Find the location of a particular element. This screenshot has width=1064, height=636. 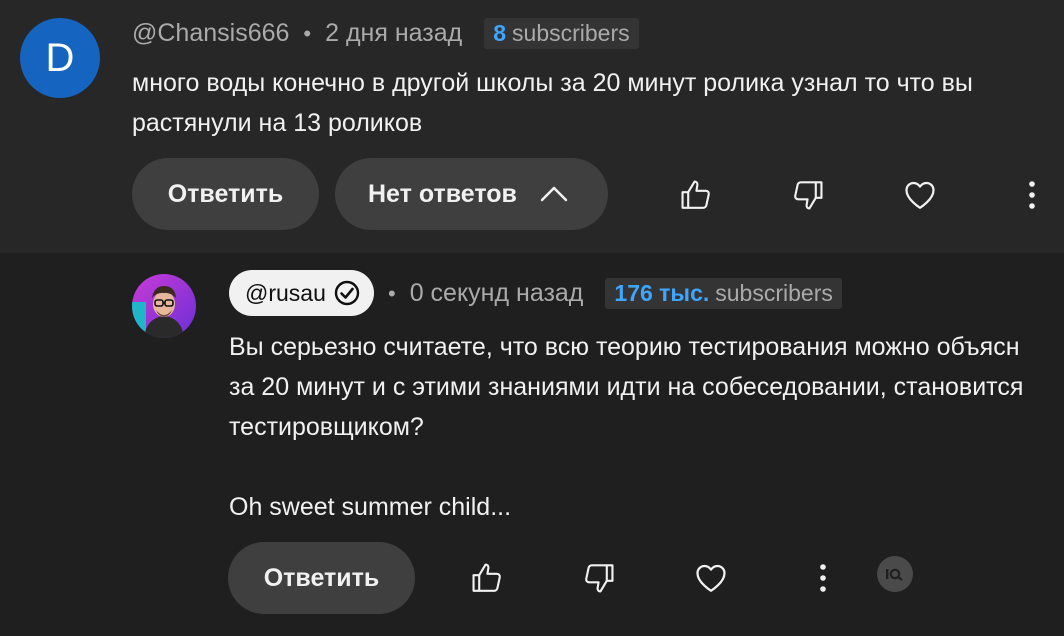

reply-text-line: тестировщиком? is located at coordinates (326, 427).